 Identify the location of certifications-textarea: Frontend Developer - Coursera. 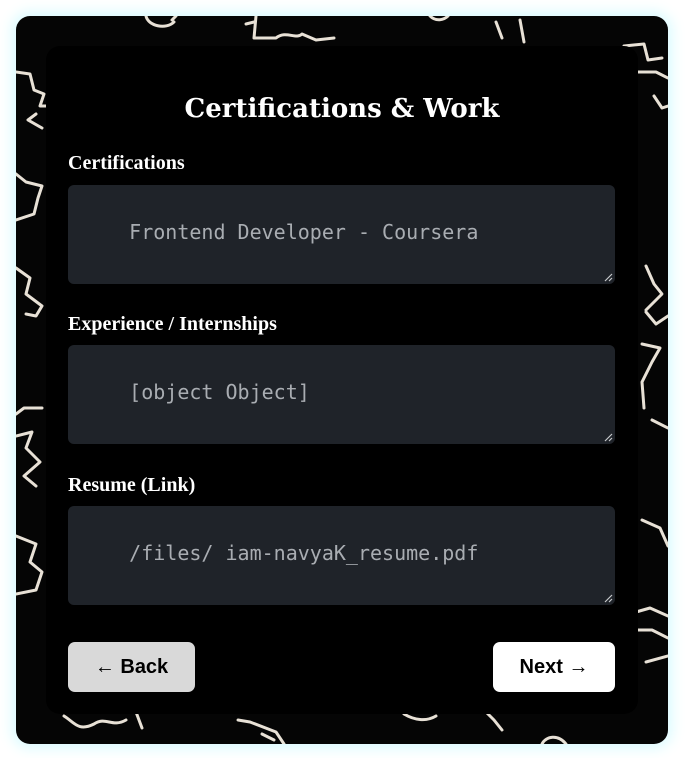
(341, 234).